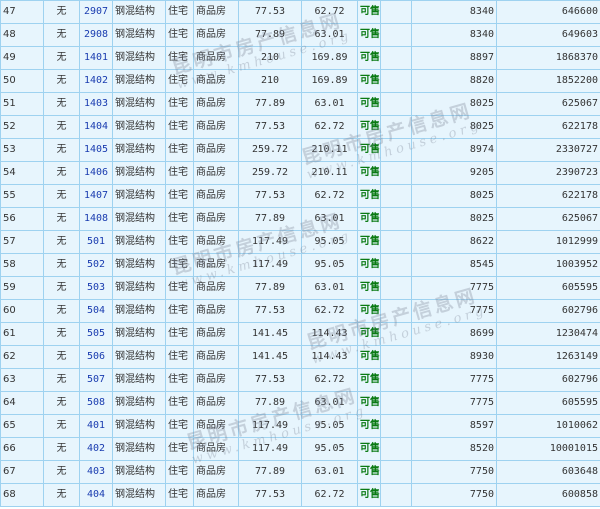 The height and width of the screenshot is (509, 600). What do you see at coordinates (96, 58) in the screenshot?
I see `room-number-link: 1401` at bounding box center [96, 58].